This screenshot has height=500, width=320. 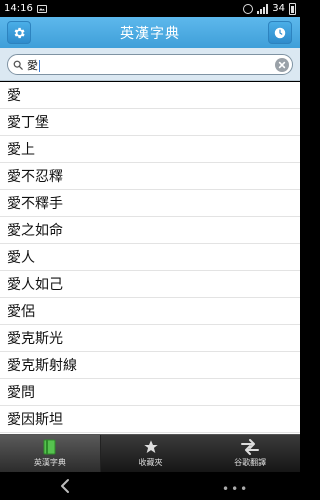 I want to click on image-icon, so click(x=41, y=8).